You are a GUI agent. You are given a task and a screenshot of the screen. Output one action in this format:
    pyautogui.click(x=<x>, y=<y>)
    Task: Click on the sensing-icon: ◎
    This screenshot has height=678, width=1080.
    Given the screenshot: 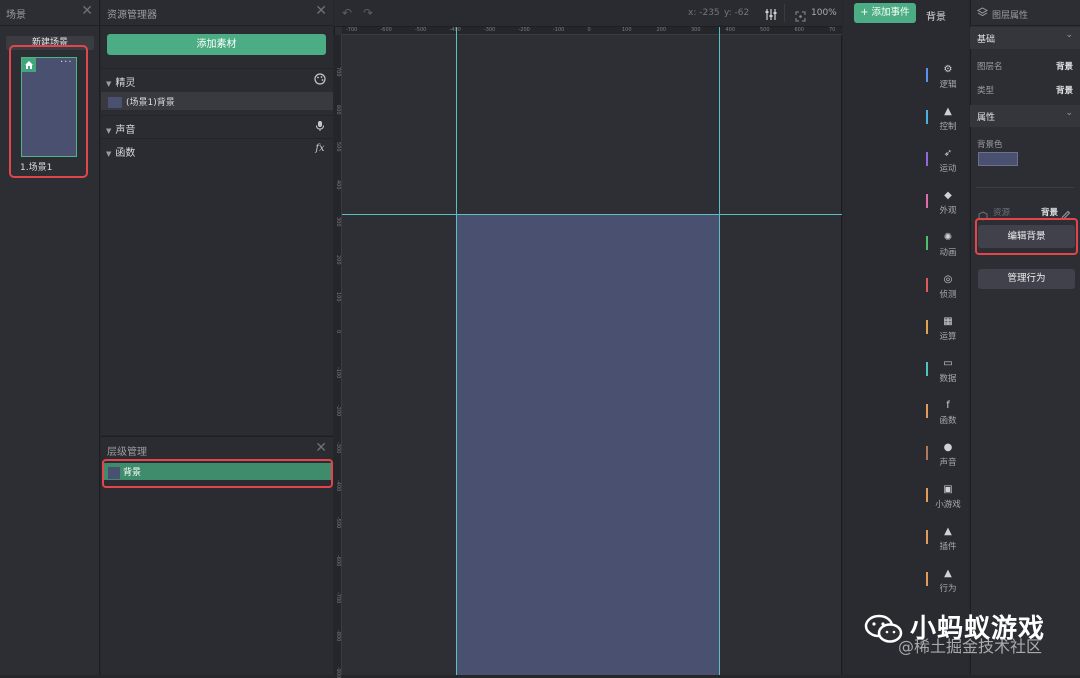 What is the action you would take?
    pyautogui.click(x=948, y=279)
    